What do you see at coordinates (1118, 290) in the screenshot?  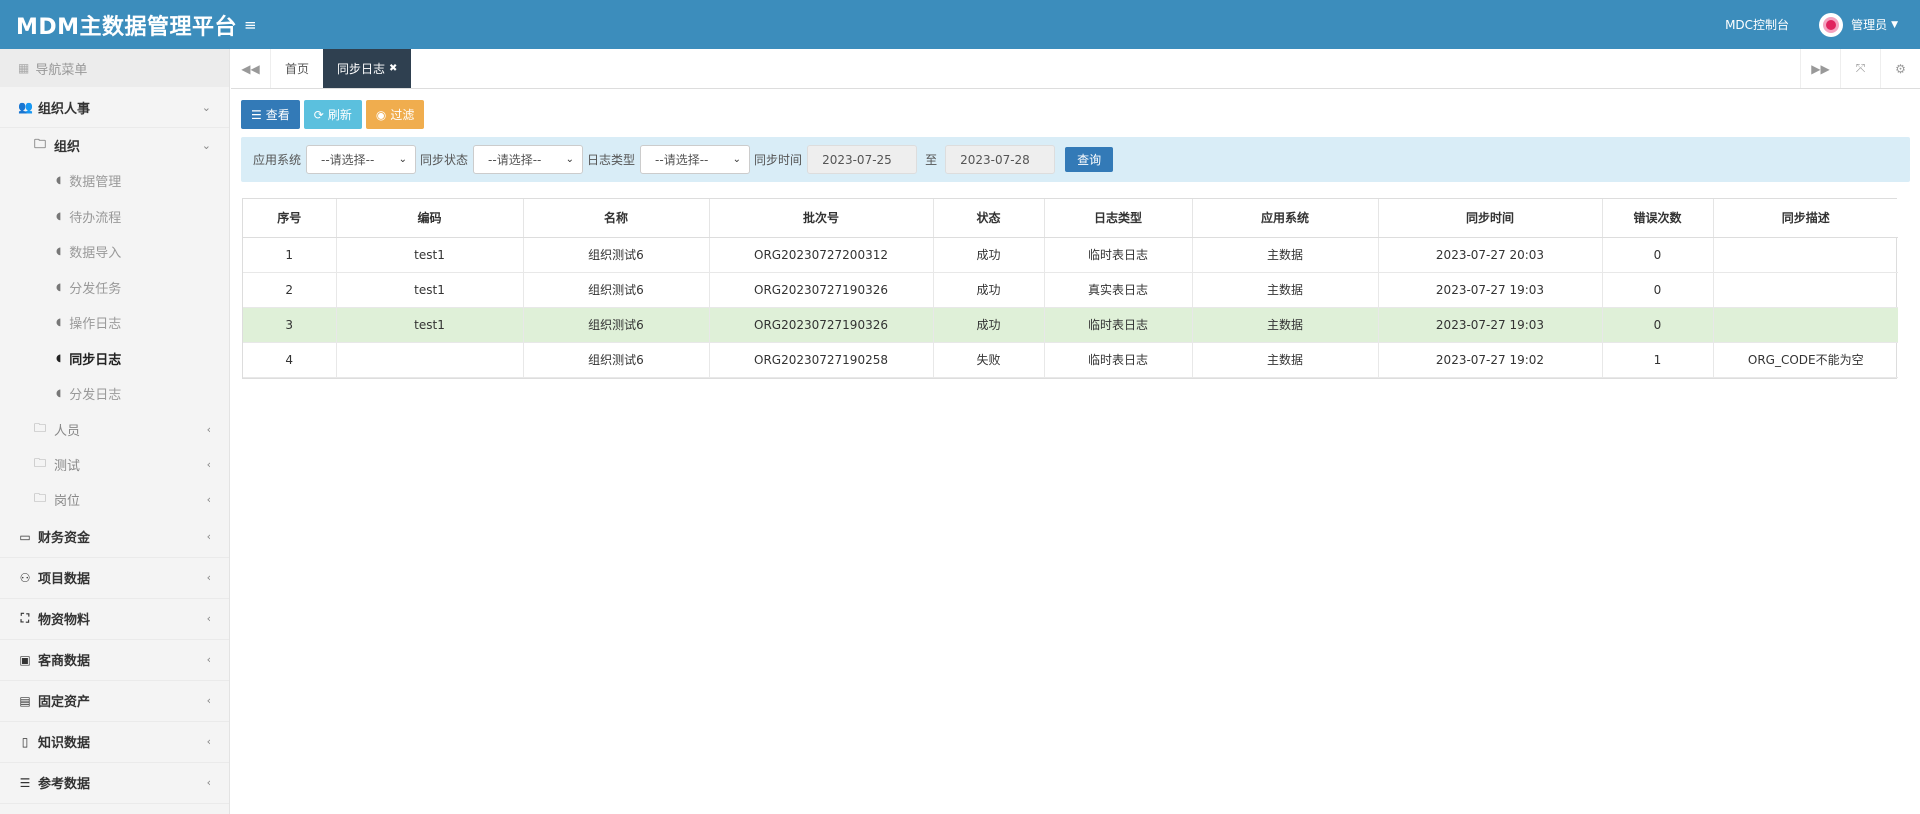 I see `table-cell: 真实表日志` at bounding box center [1118, 290].